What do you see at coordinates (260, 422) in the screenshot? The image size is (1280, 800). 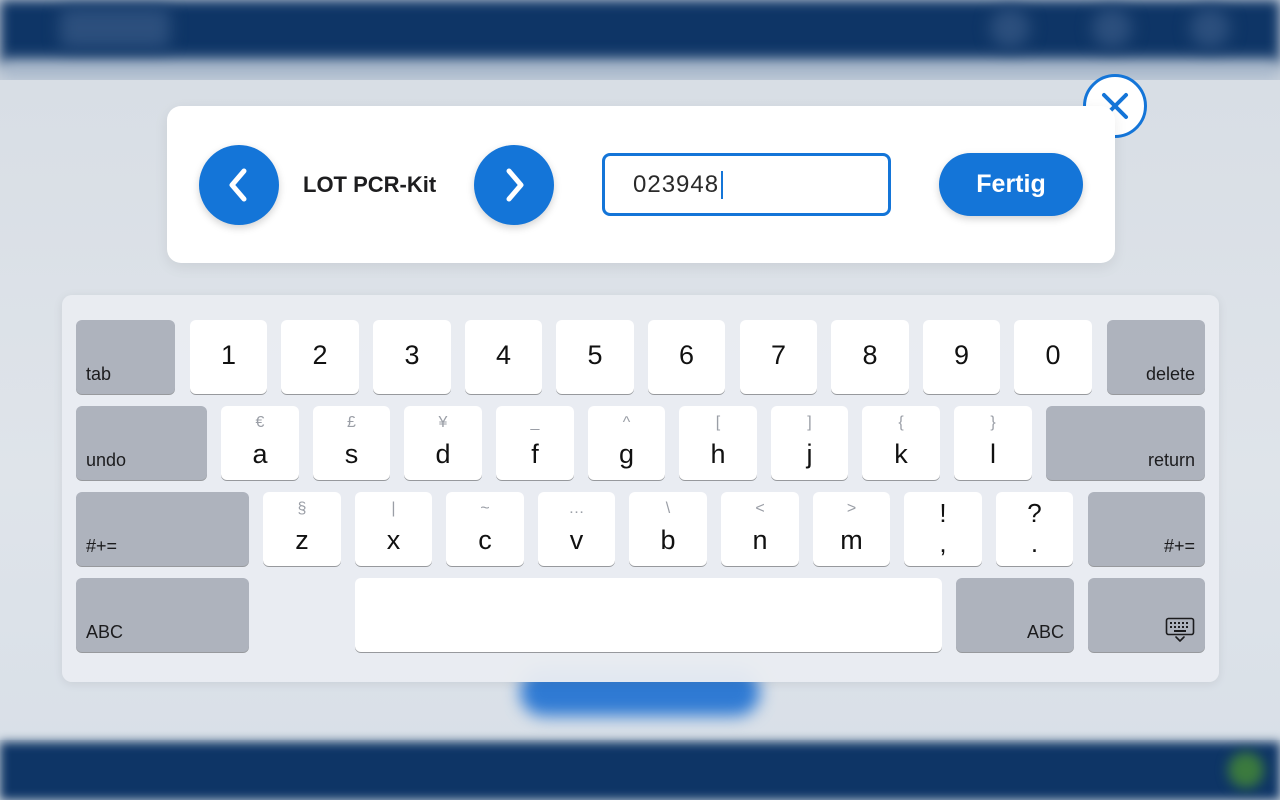 I see `key-alt-label: €` at bounding box center [260, 422].